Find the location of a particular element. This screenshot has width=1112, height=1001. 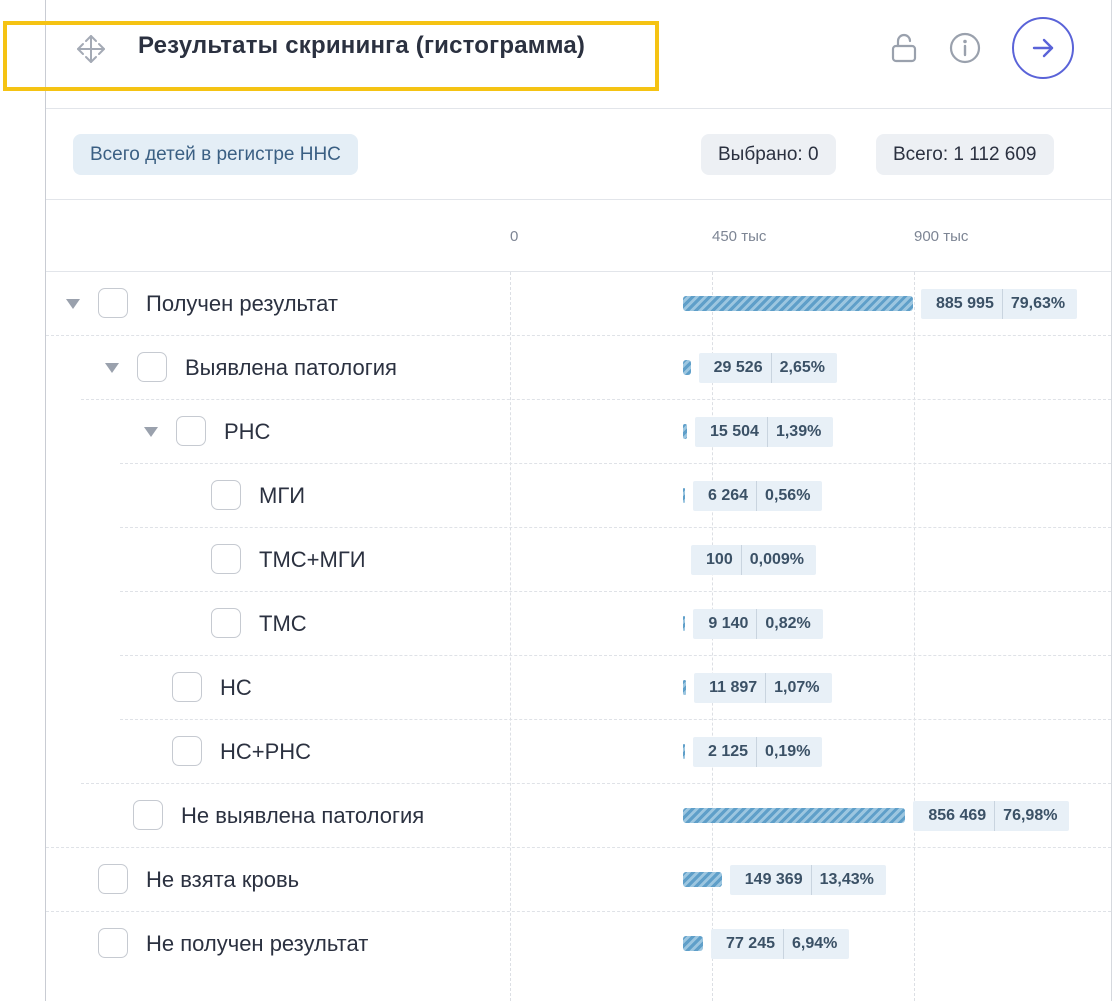

row-value-badge: 6 264 0,56% is located at coordinates (758, 496).